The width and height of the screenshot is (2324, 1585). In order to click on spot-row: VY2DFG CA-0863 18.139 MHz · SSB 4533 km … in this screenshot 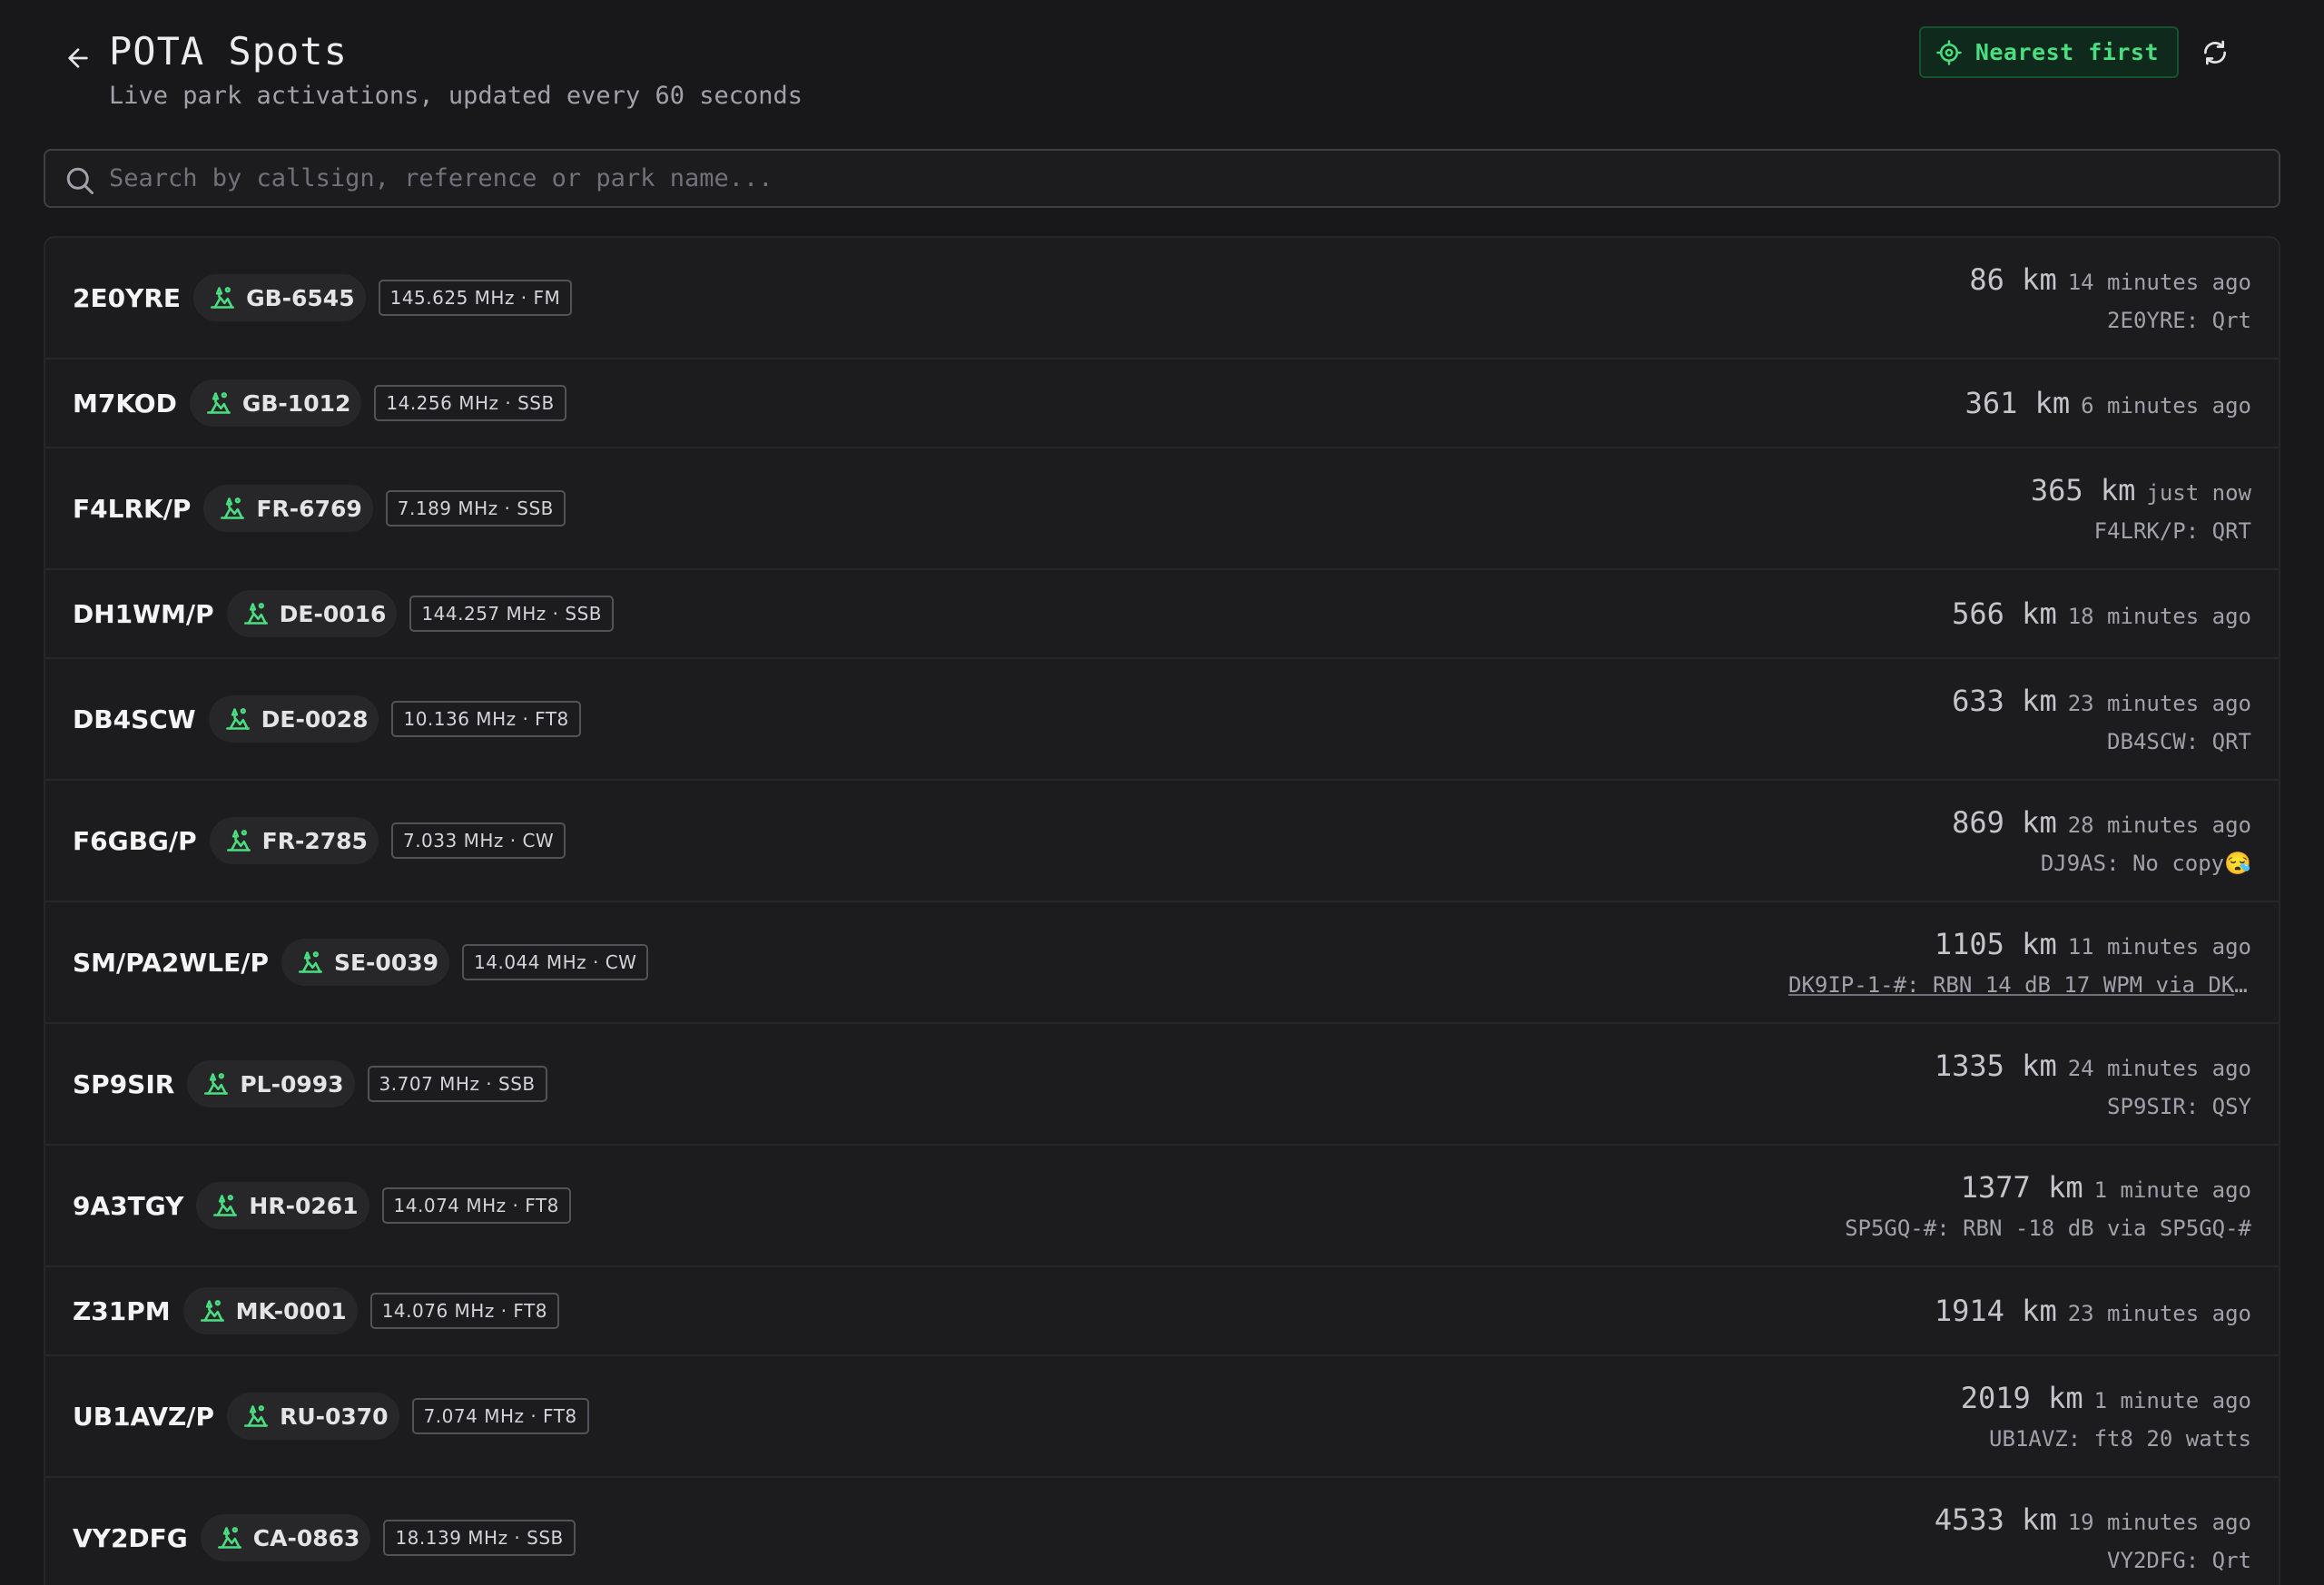, I will do `click(1162, 1531)`.